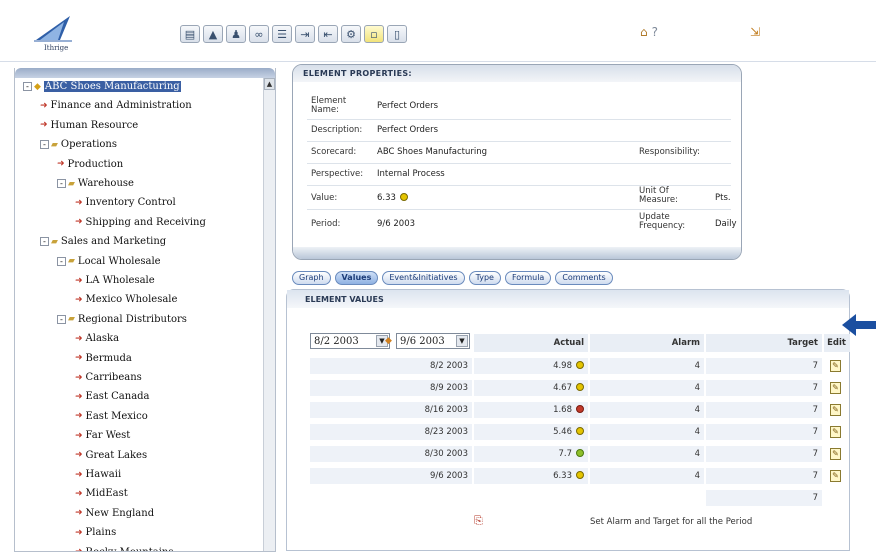  What do you see at coordinates (102, 86) in the screenshot?
I see `tree-item: - ◆ ABC Shoes Manufacturing` at bounding box center [102, 86].